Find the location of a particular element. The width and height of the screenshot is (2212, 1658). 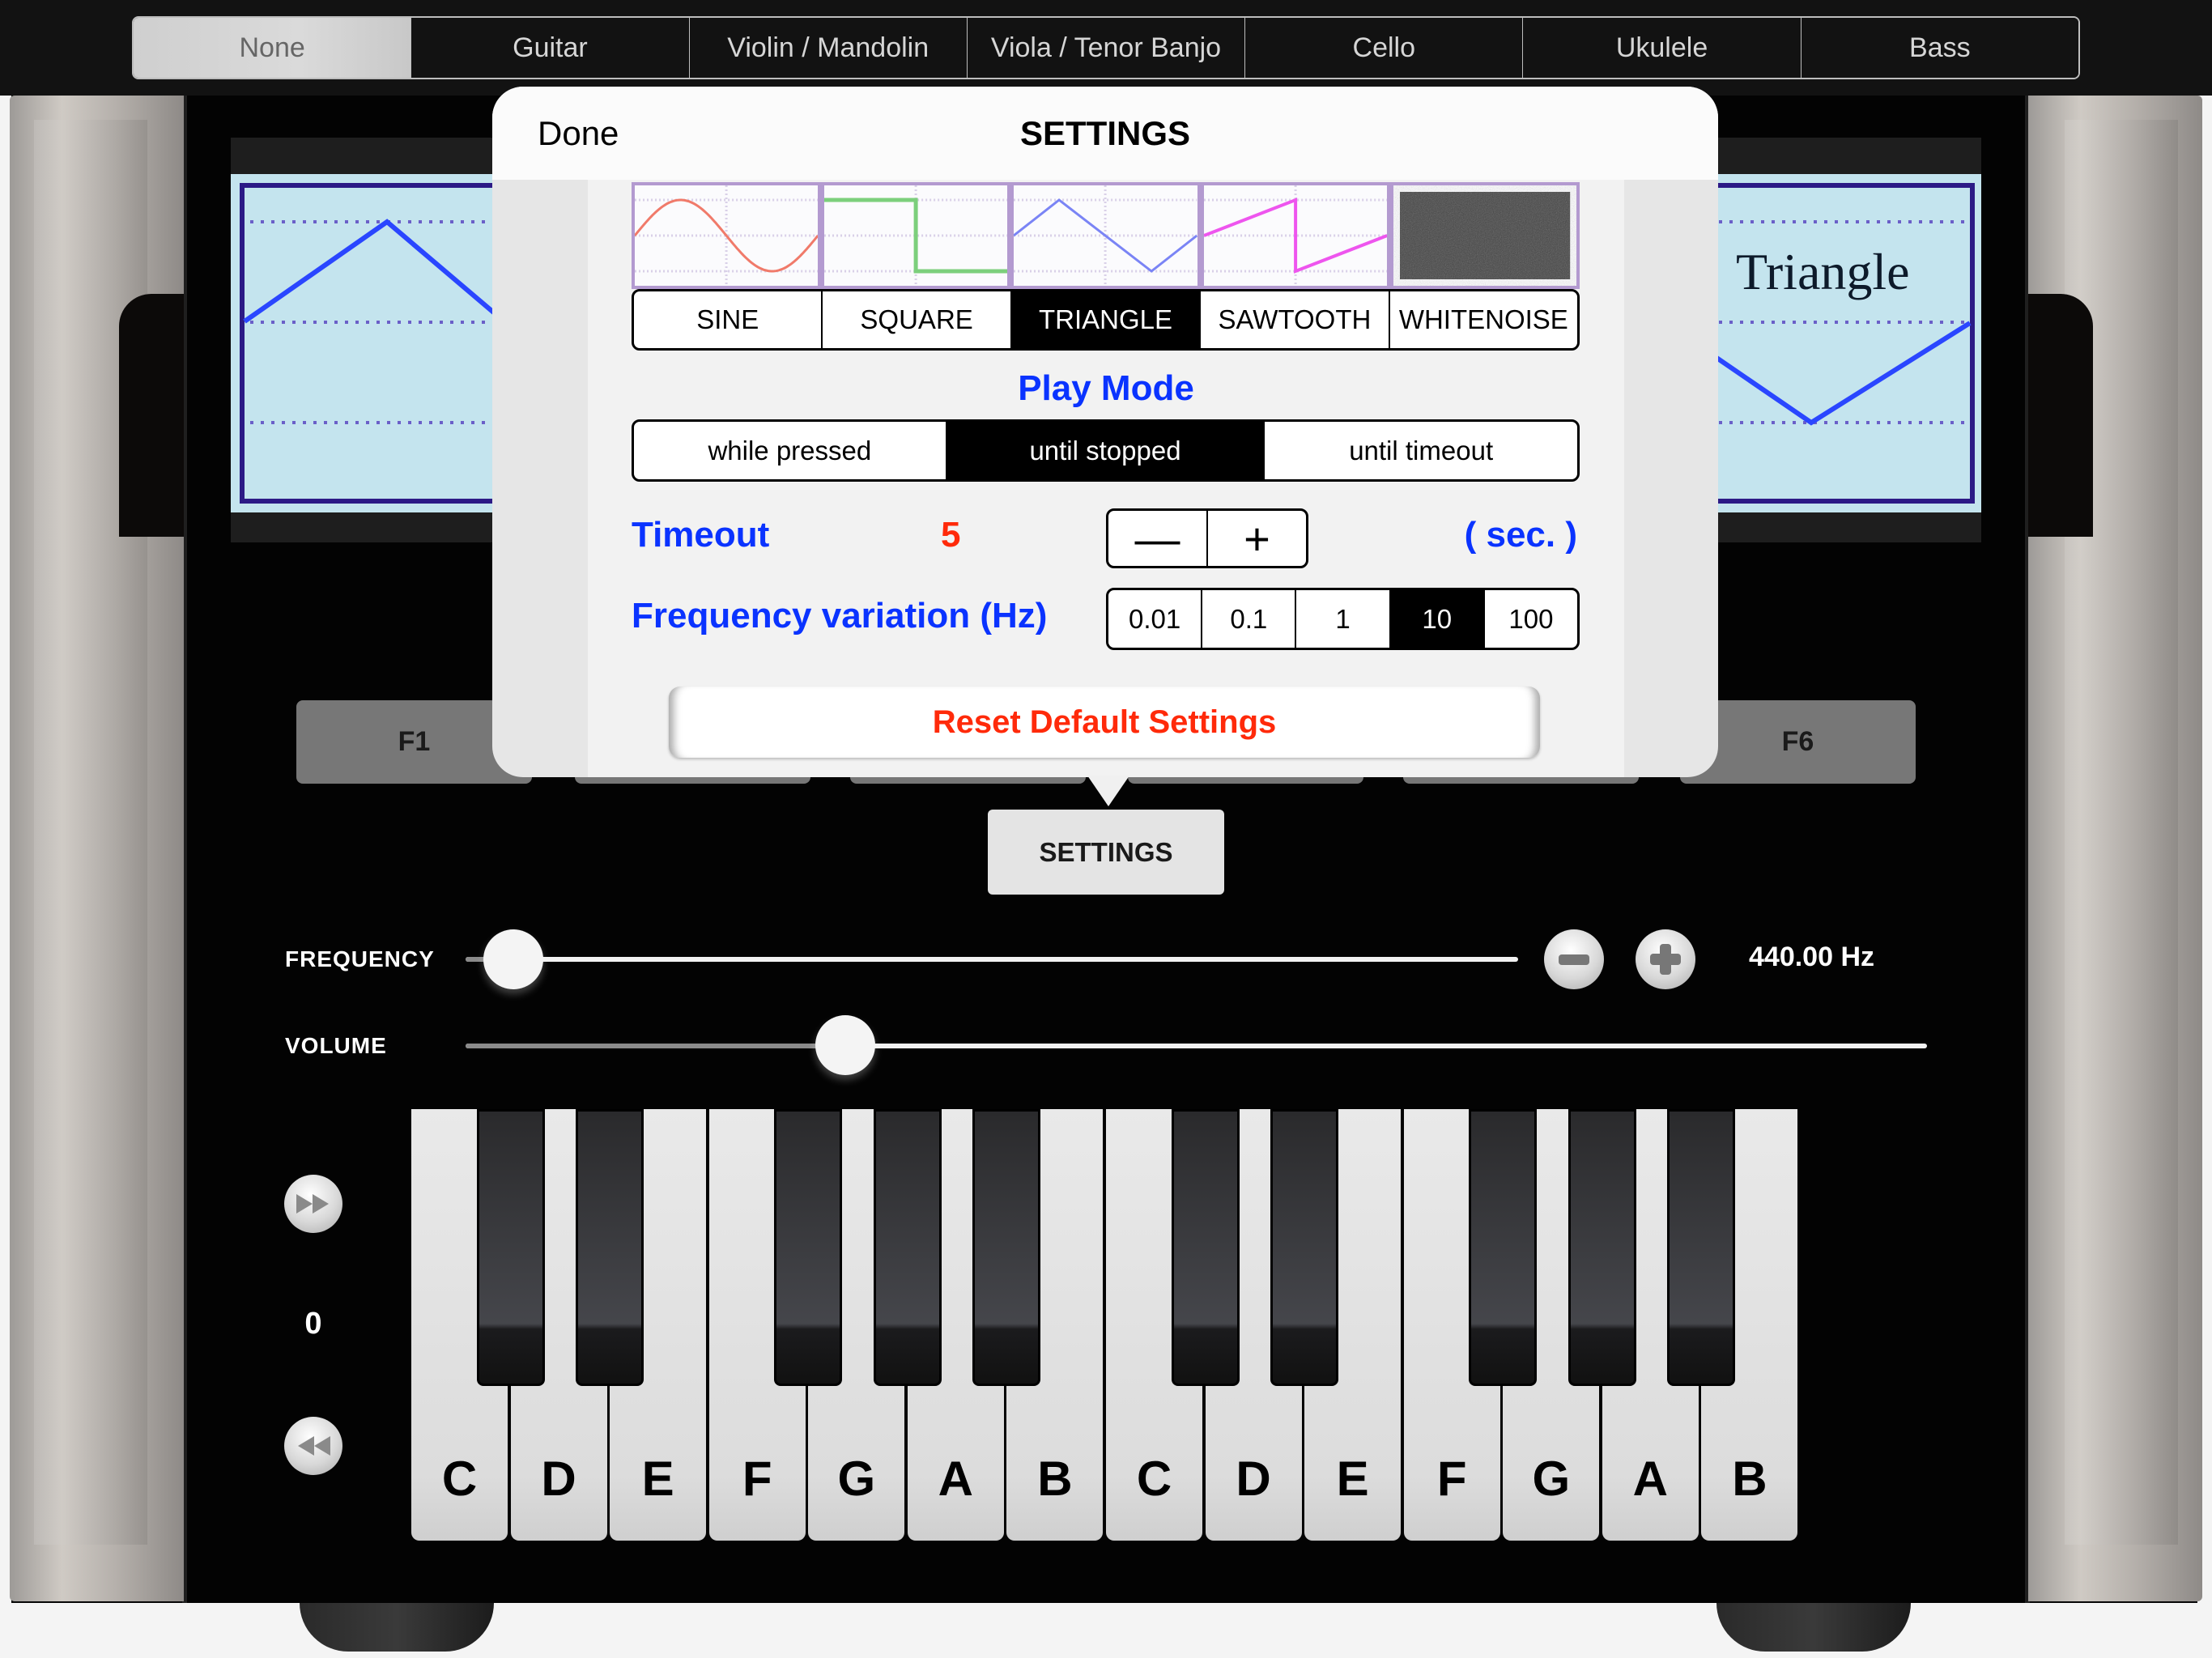

waveform-option-triangle: TRIANGLE is located at coordinates (1105, 319).